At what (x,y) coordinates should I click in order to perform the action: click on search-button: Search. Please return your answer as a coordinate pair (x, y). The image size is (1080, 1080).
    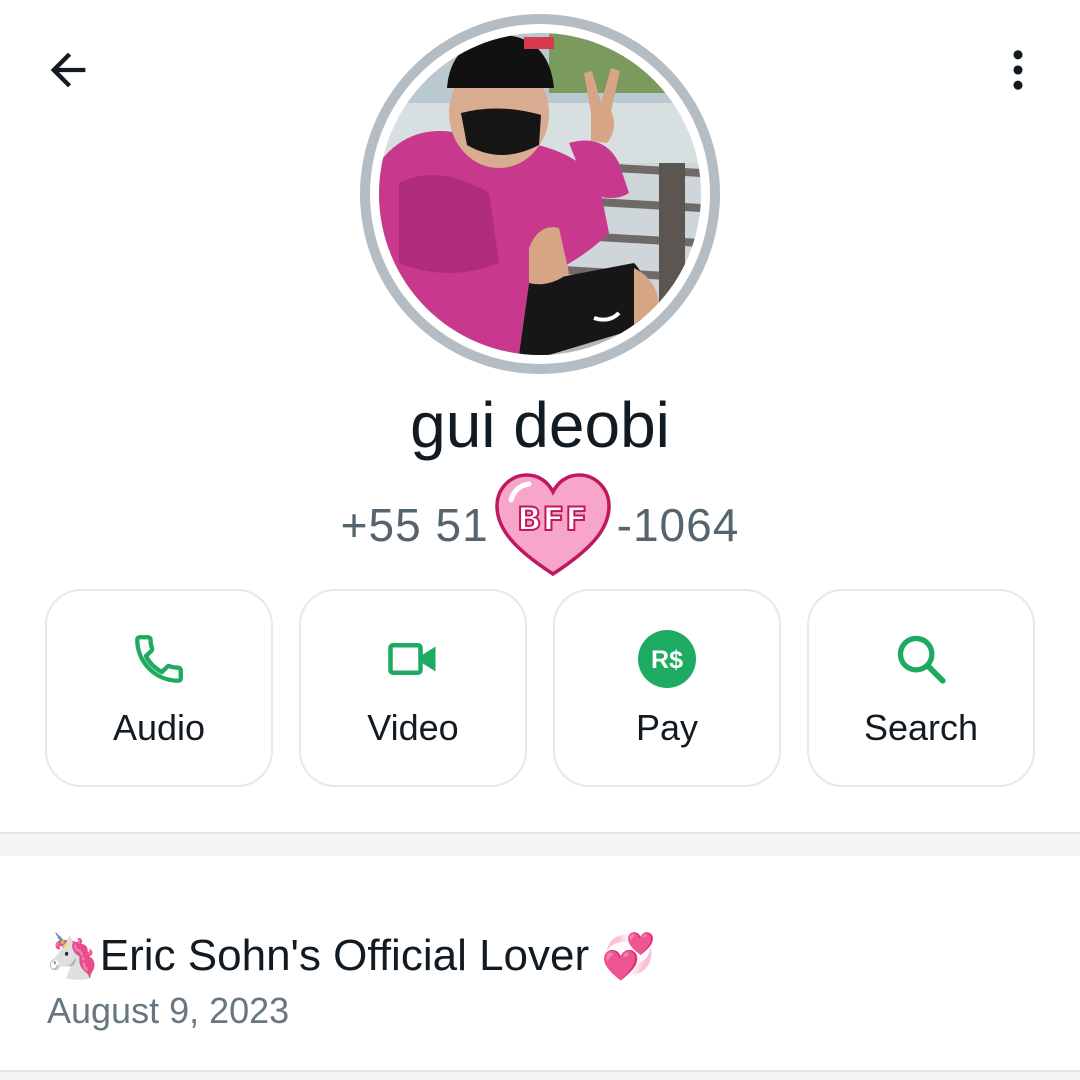
    Looking at the image, I should click on (921, 688).